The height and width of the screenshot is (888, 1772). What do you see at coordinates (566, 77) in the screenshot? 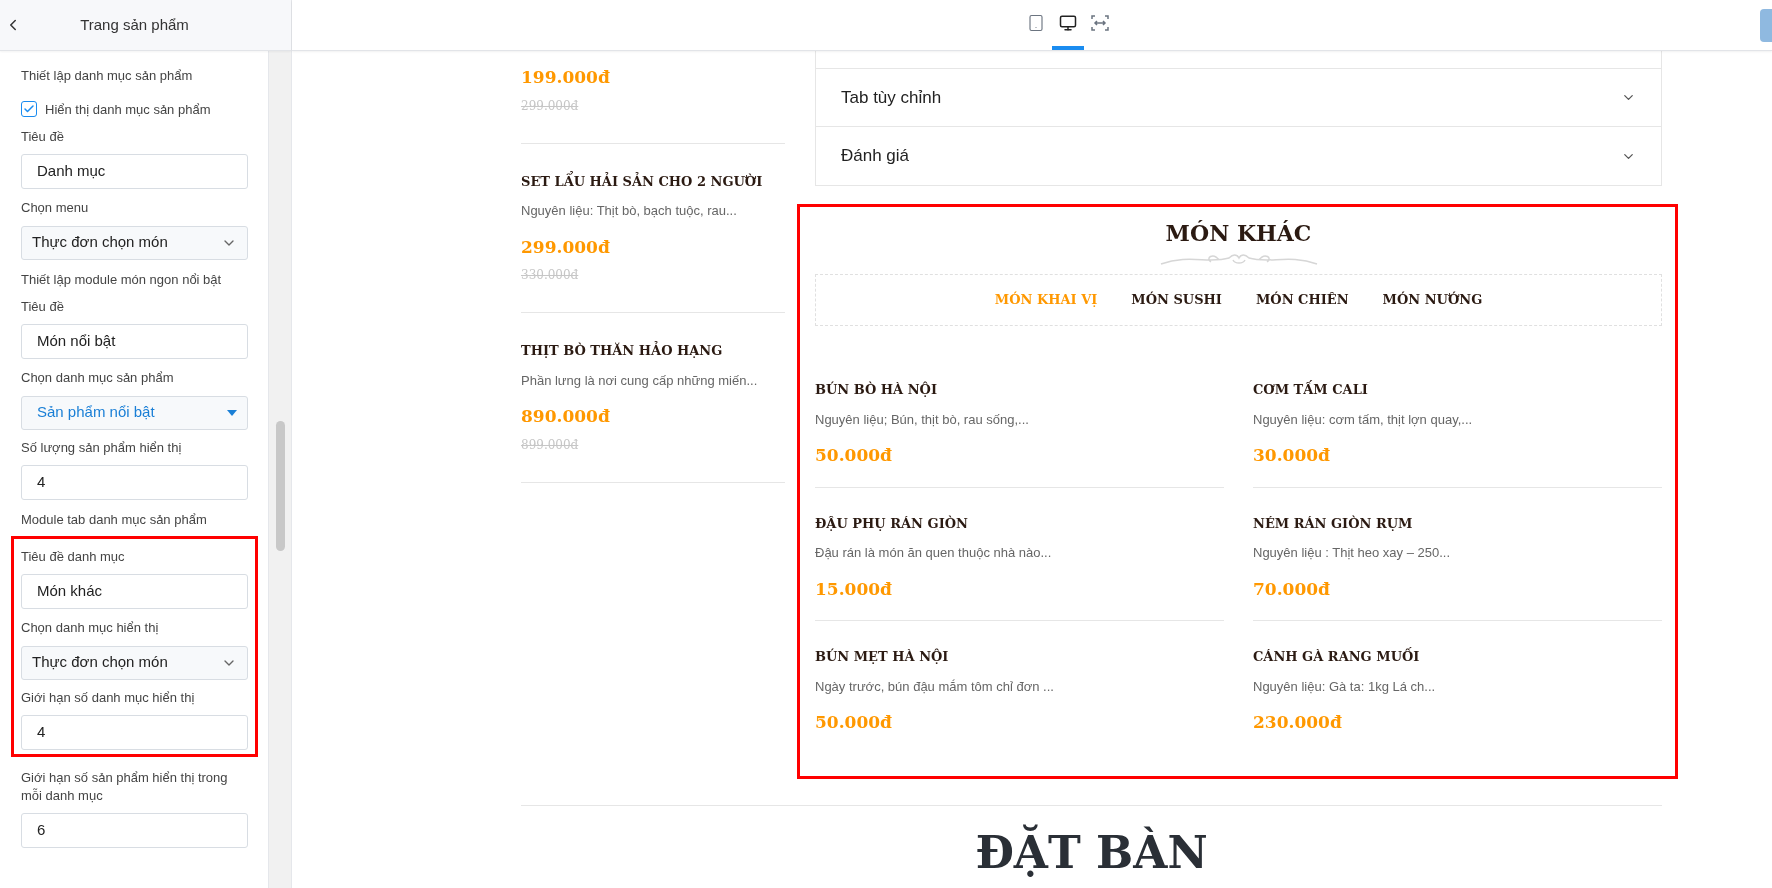
I see `product-price: 199.000đ` at bounding box center [566, 77].